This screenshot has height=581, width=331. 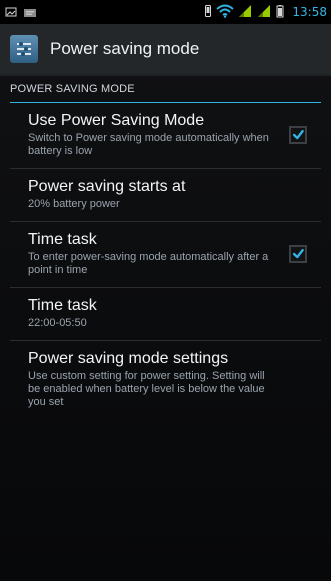 I want to click on status-right: 13:58, so click(x=267, y=12).